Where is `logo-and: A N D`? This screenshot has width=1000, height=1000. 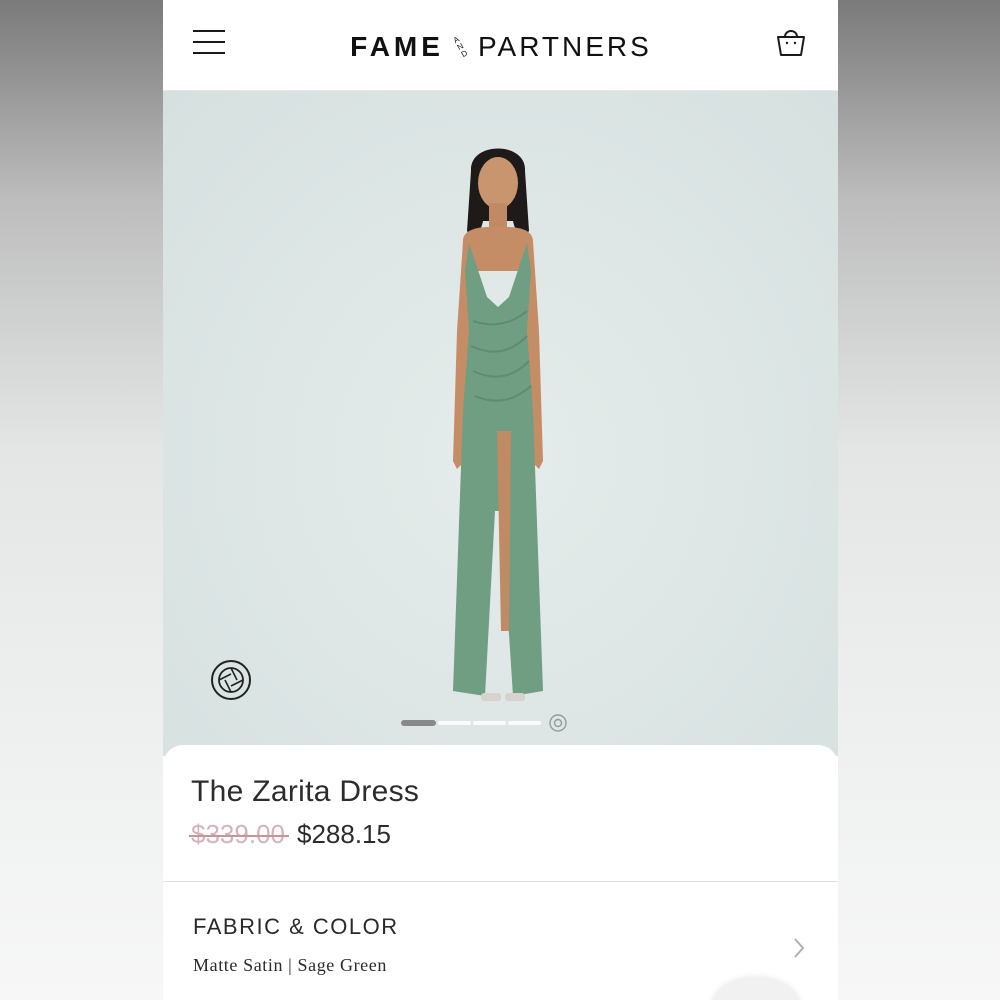
logo-and: A N D is located at coordinates (461, 47).